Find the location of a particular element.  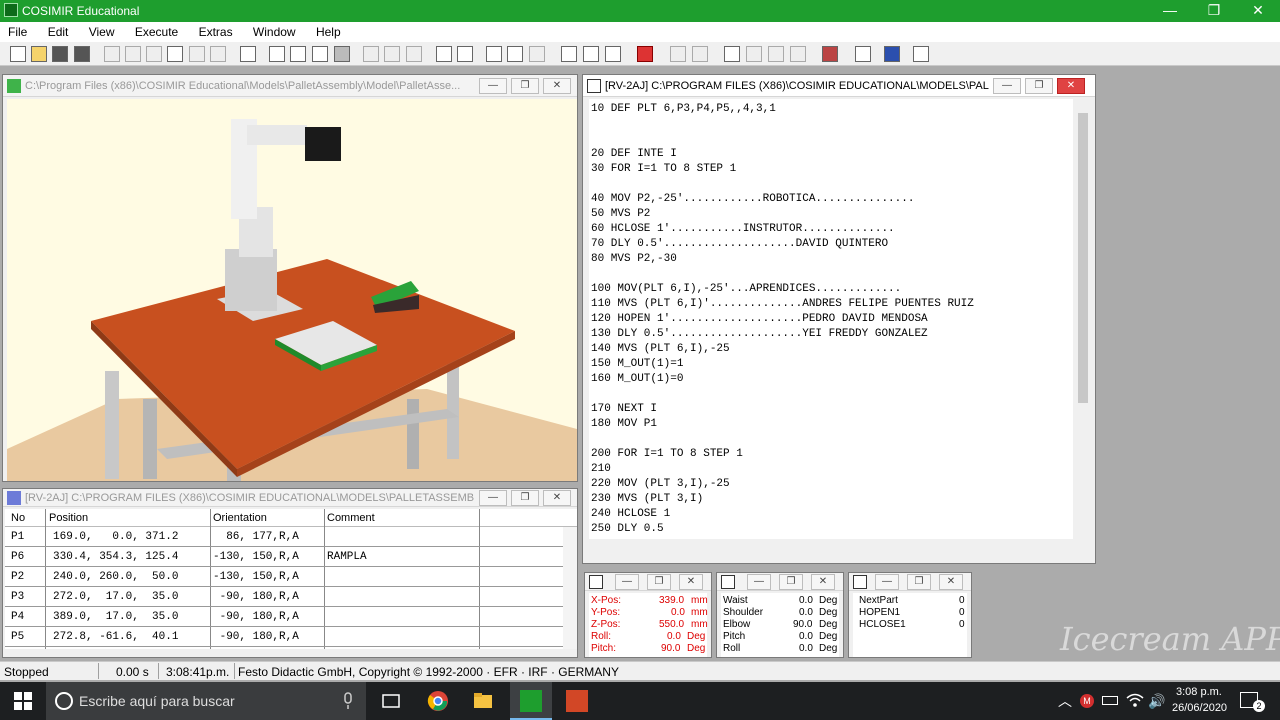

step-out-icon is located at coordinates (414, 54).